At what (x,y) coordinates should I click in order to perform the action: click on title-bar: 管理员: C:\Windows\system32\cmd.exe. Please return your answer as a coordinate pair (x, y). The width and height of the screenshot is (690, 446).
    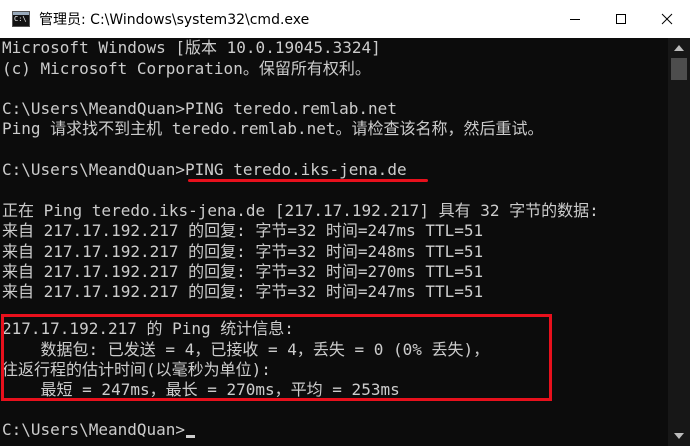
    Looking at the image, I should click on (345, 19).